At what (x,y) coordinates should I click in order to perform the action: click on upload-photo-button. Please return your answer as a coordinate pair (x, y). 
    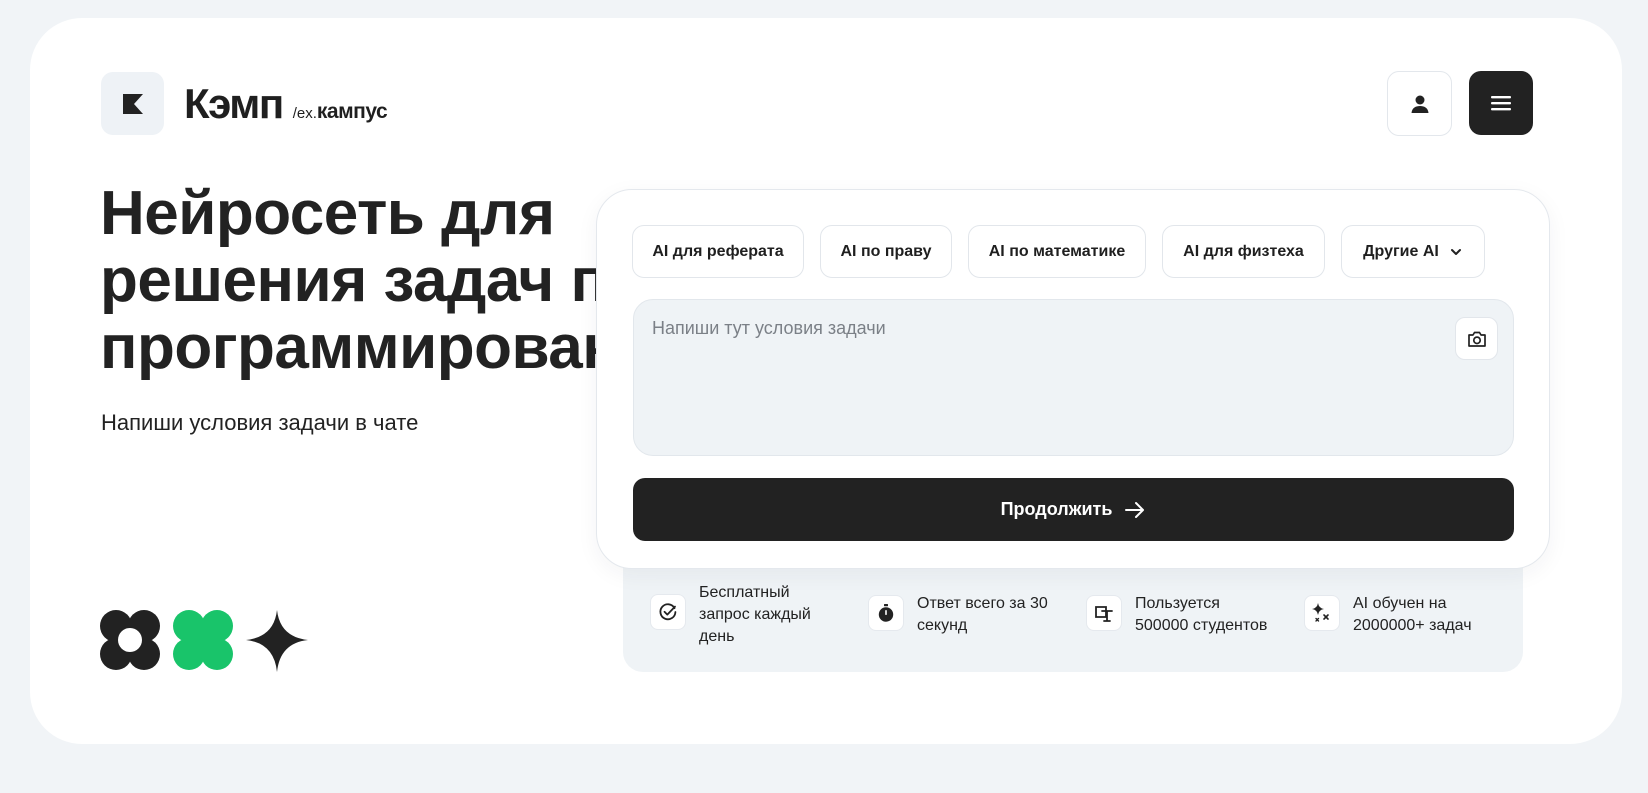
    Looking at the image, I should click on (1476, 338).